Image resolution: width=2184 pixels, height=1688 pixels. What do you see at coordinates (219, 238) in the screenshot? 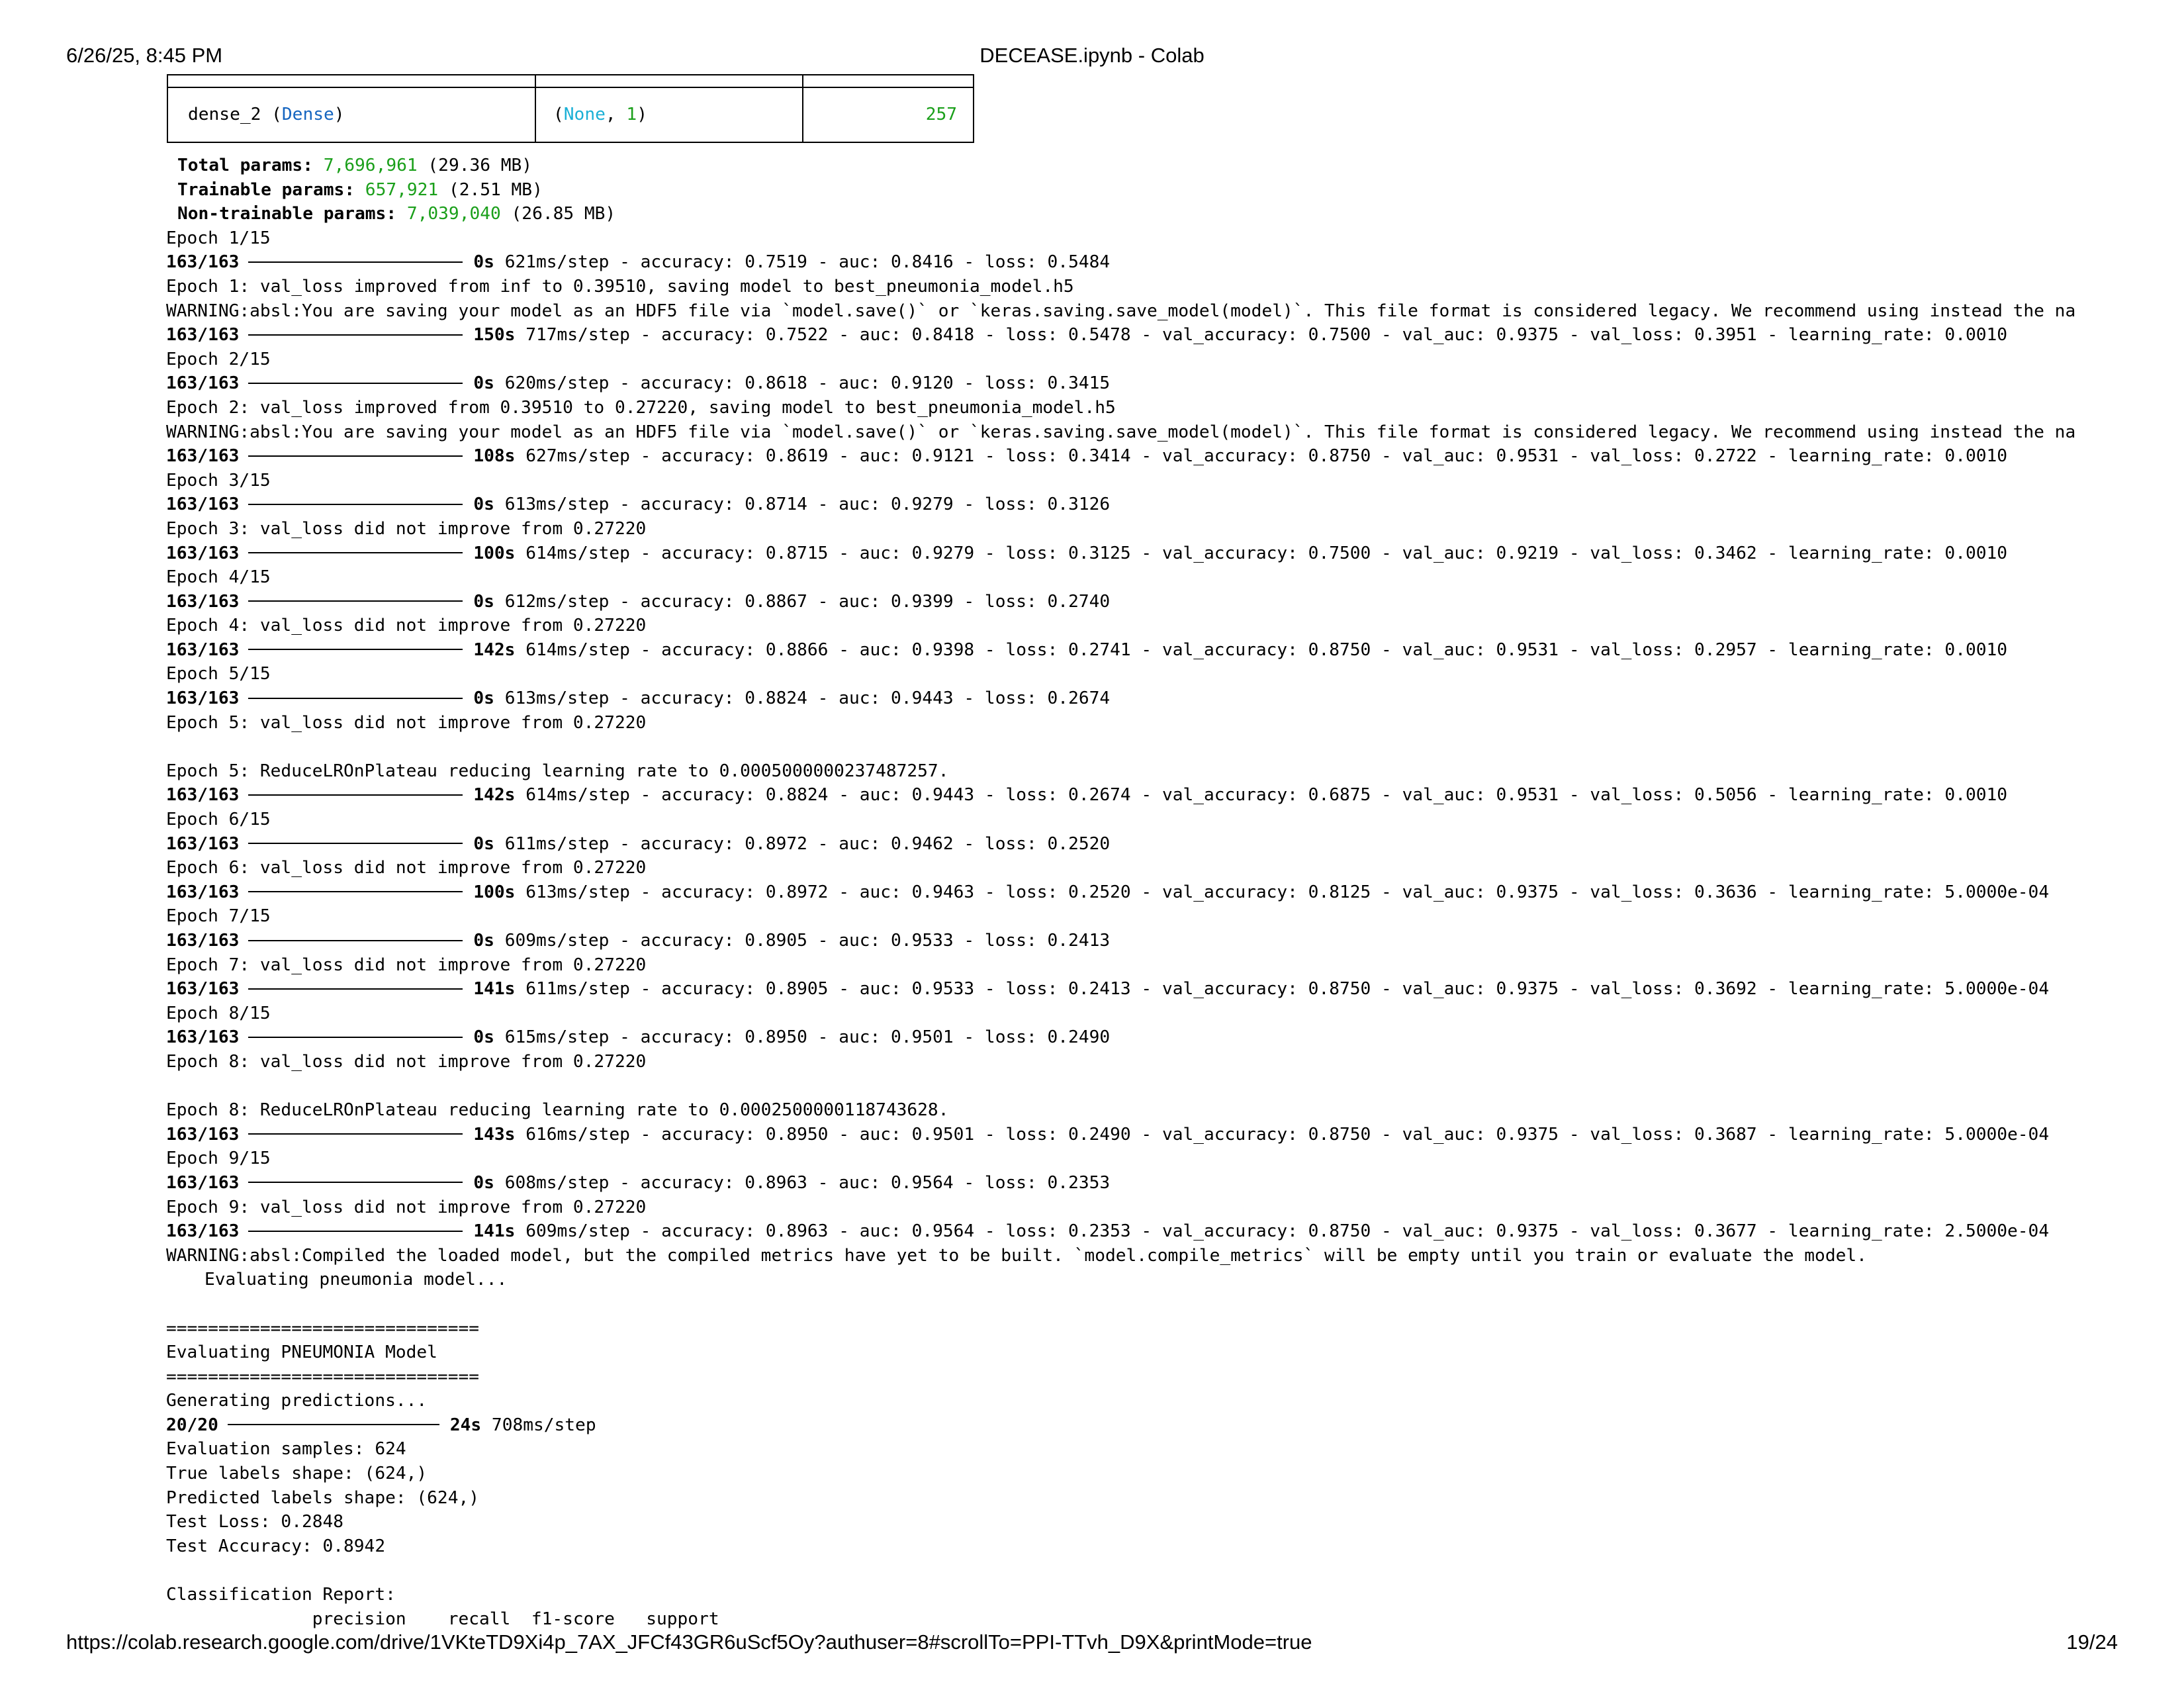
I see `log-line: Epoch 1/15` at bounding box center [219, 238].